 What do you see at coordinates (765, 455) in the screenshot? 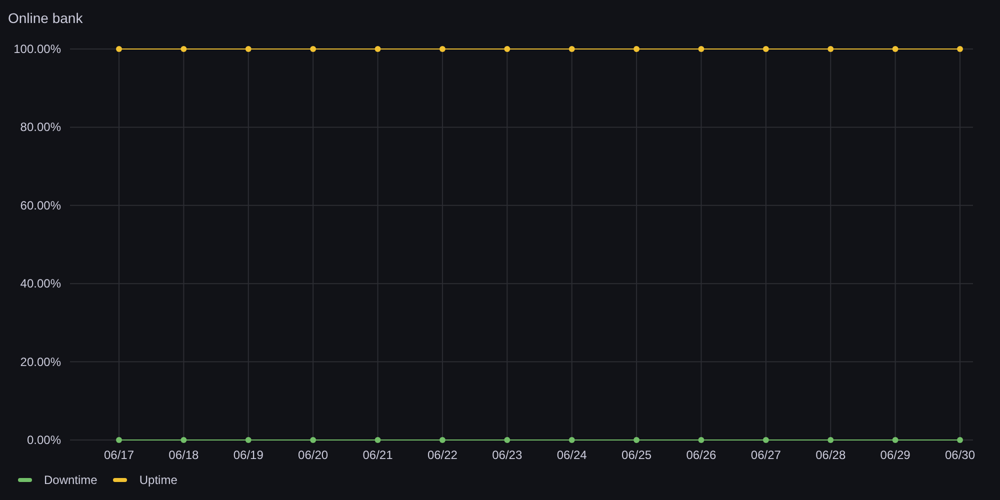
I see `axis-label: 06/27` at bounding box center [765, 455].